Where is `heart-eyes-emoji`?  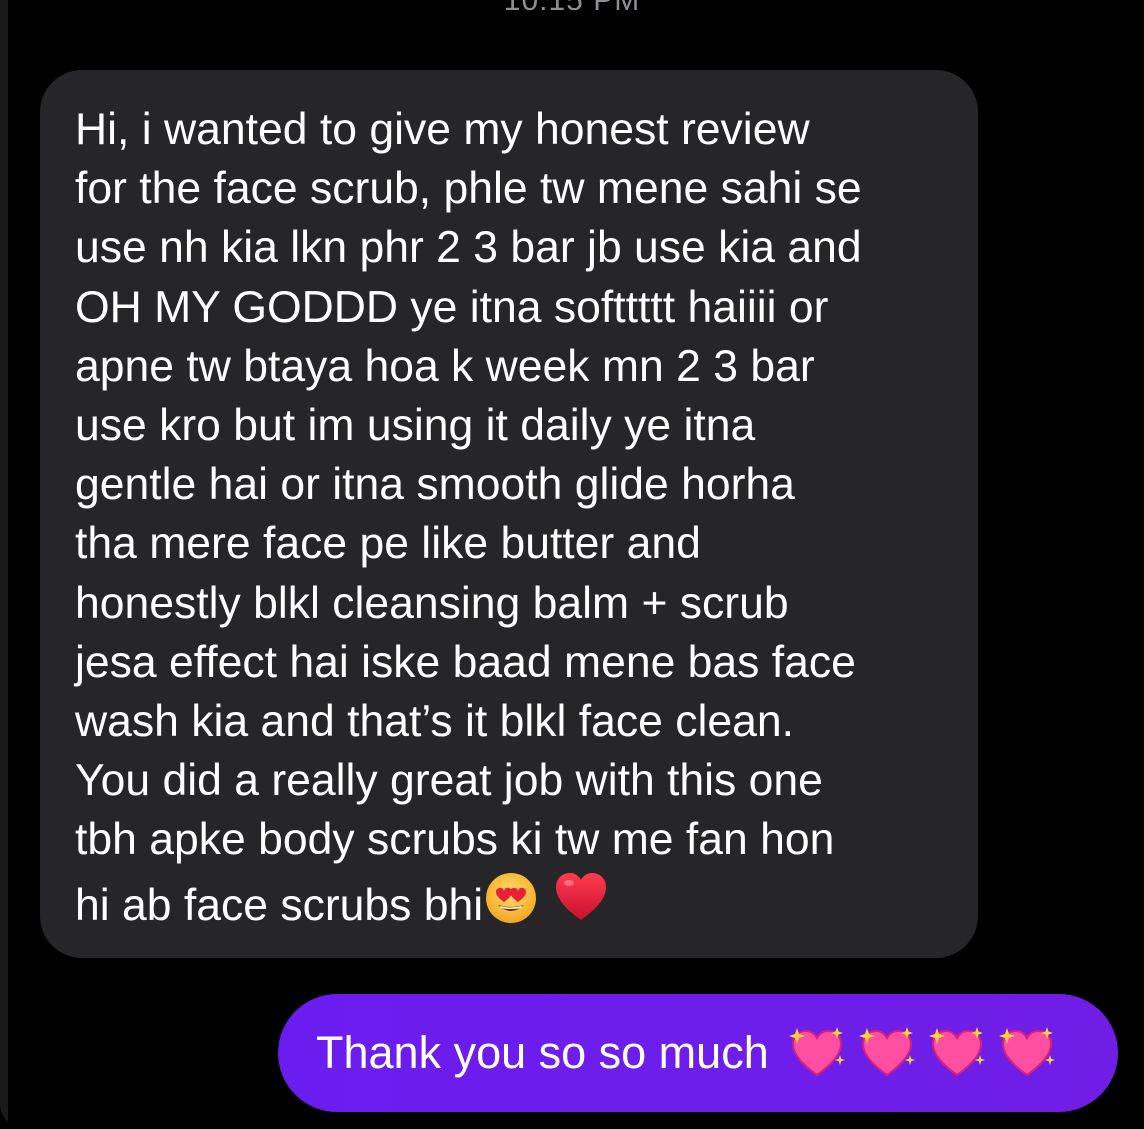
heart-eyes-emoji is located at coordinates (511, 898).